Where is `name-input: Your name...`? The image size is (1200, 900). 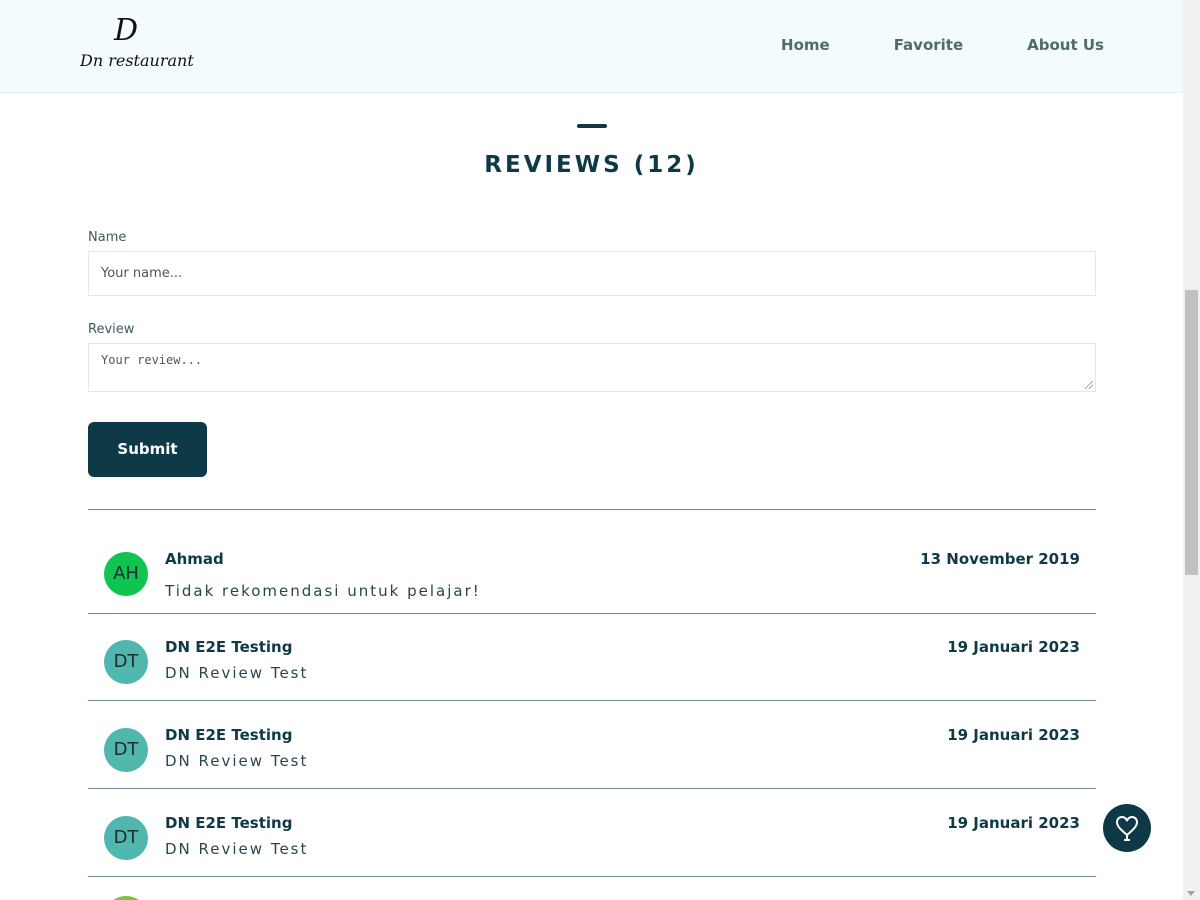
name-input: Your name... is located at coordinates (592, 273).